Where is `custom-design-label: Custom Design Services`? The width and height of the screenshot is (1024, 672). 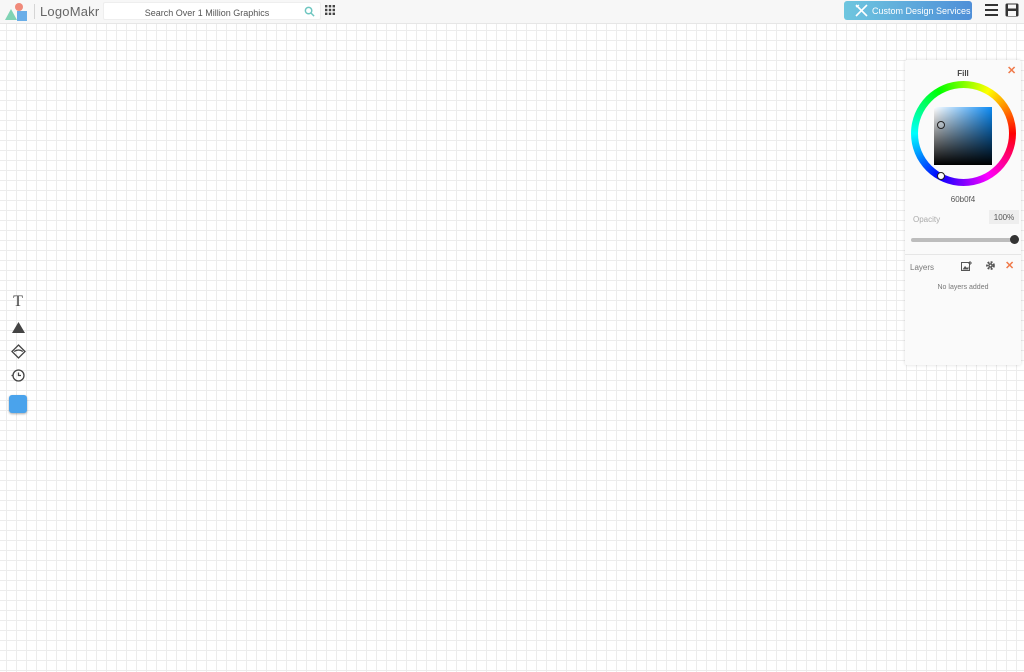
custom-design-label: Custom Design Services is located at coordinates (921, 10).